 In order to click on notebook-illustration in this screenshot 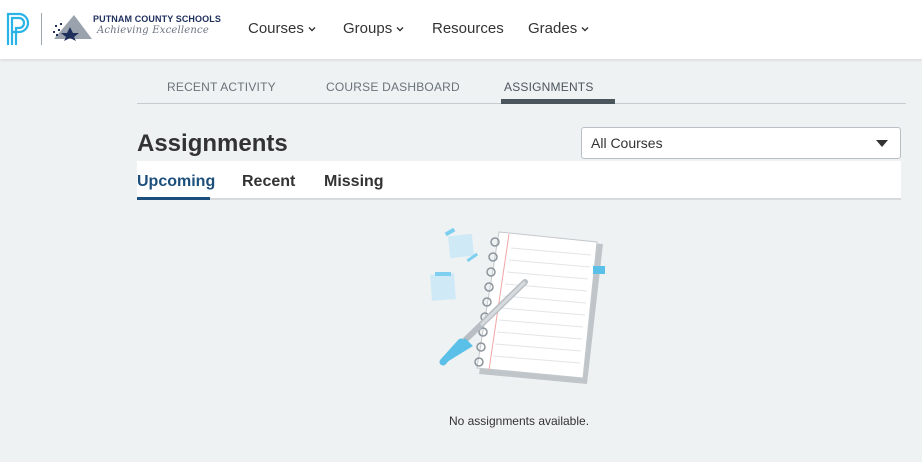, I will do `click(517, 305)`.